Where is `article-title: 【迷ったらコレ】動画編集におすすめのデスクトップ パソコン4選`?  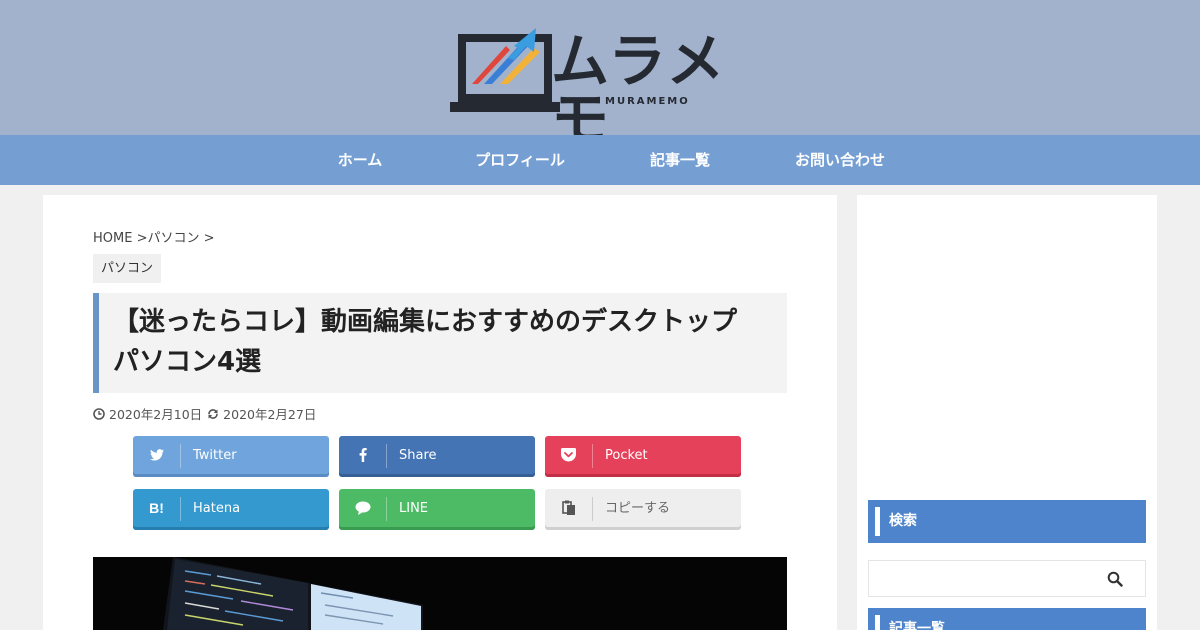 article-title: 【迷ったらコレ】動画編集におすすめのデスクトップ パソコン4選 is located at coordinates (448, 342).